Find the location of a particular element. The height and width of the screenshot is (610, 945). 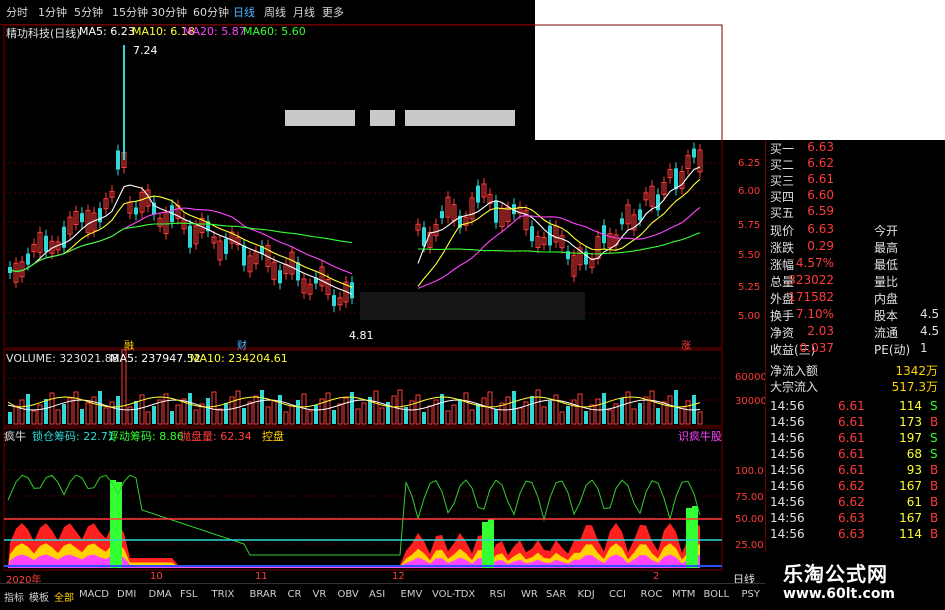

tick-row: 14:56 6.61 114 S is located at coordinates (855, 407).